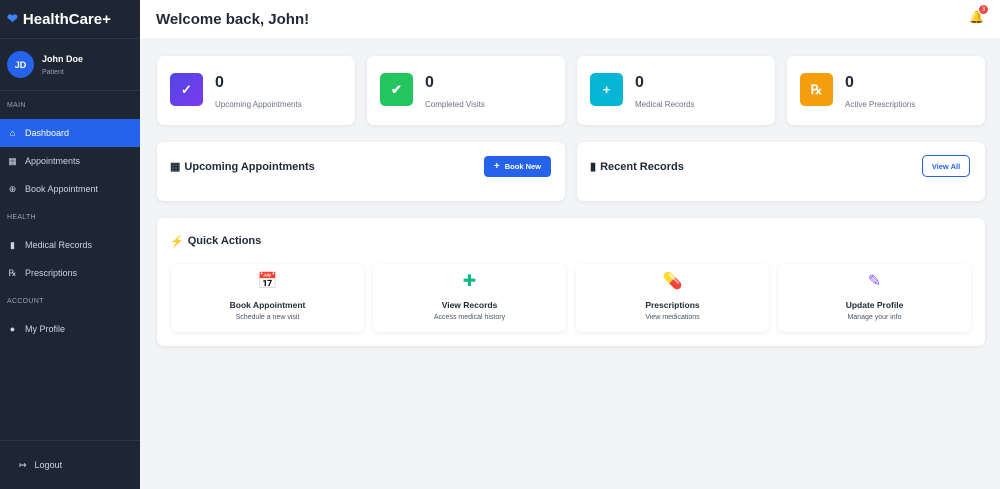 The height and width of the screenshot is (489, 1000). What do you see at coordinates (676, 90) in the screenshot?
I see `stat-card-records: +0 Medical Records` at bounding box center [676, 90].